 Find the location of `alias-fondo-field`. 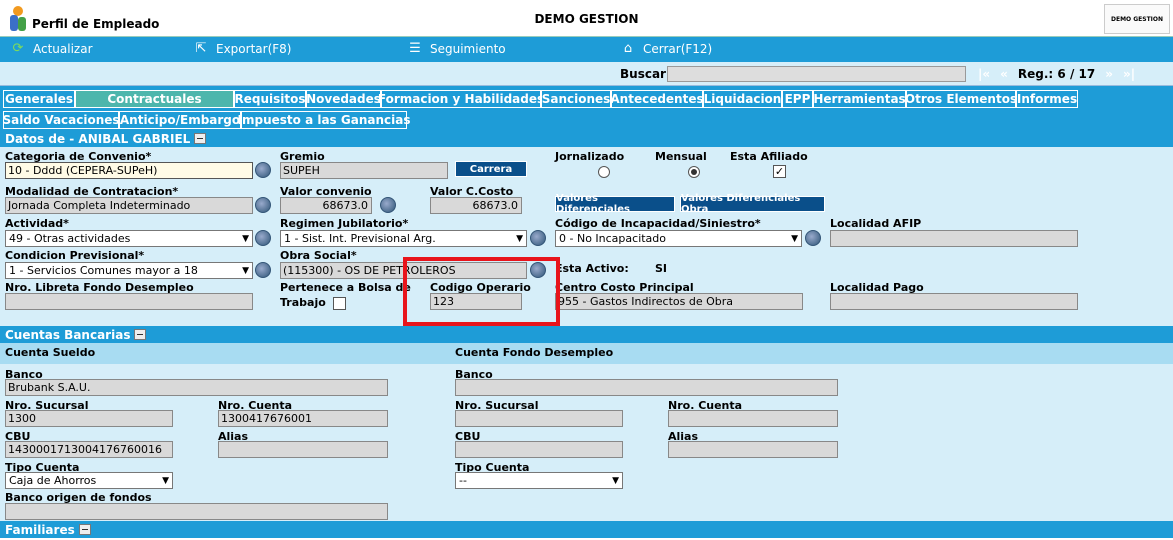

alias-fondo-field is located at coordinates (753, 449).